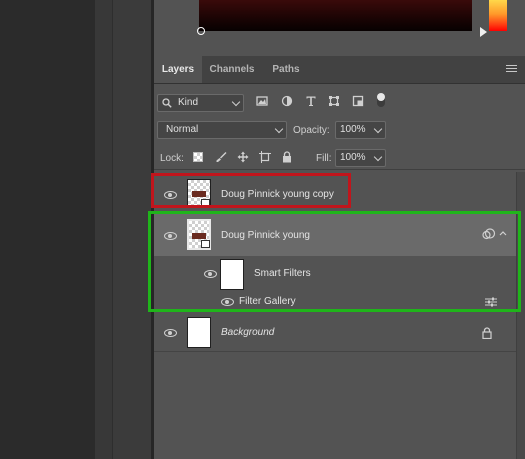 This screenshot has height=459, width=525. What do you see at coordinates (132, 229) in the screenshot?
I see `panel-dock-column` at bounding box center [132, 229].